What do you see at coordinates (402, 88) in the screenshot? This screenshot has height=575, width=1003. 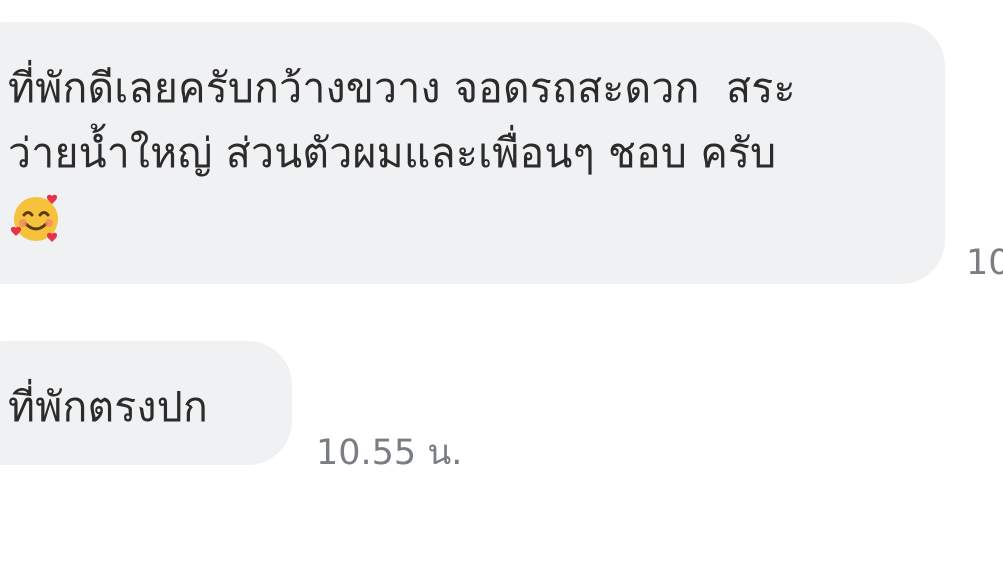 I see `message-text-line: ที่พักดีเลยครับกว้างขวาง จอดรถสะดวก สระ` at bounding box center [402, 88].